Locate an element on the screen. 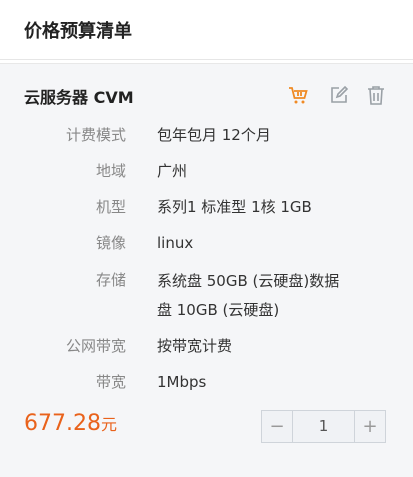 This screenshot has width=413, height=477. spec-value: 1Mbps is located at coordinates (182, 382).